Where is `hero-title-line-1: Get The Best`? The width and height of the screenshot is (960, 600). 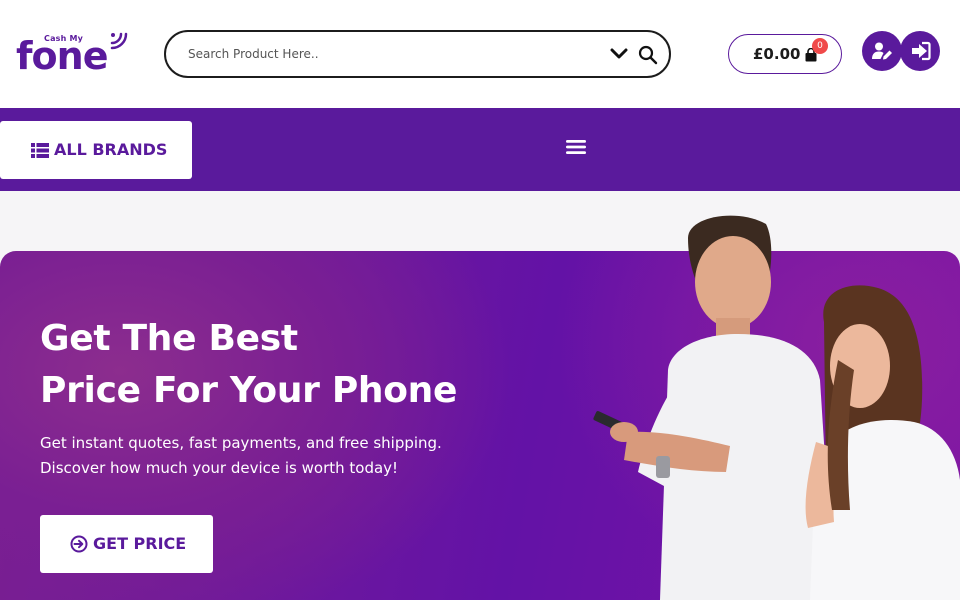
hero-title-line-1: Get The Best is located at coordinates (169, 338).